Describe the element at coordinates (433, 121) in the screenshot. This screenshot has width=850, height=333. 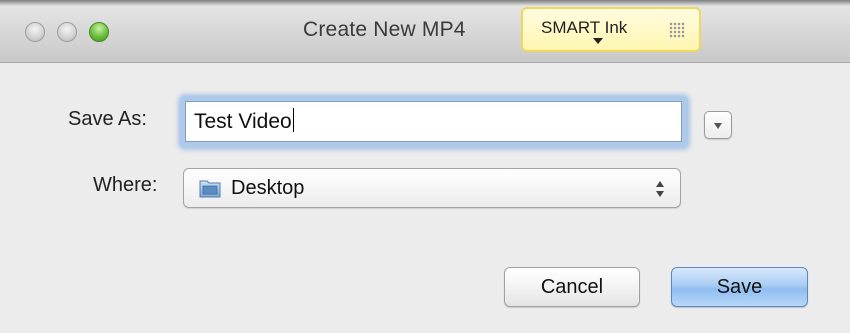
I see `save-as-field: Test Video` at that location.